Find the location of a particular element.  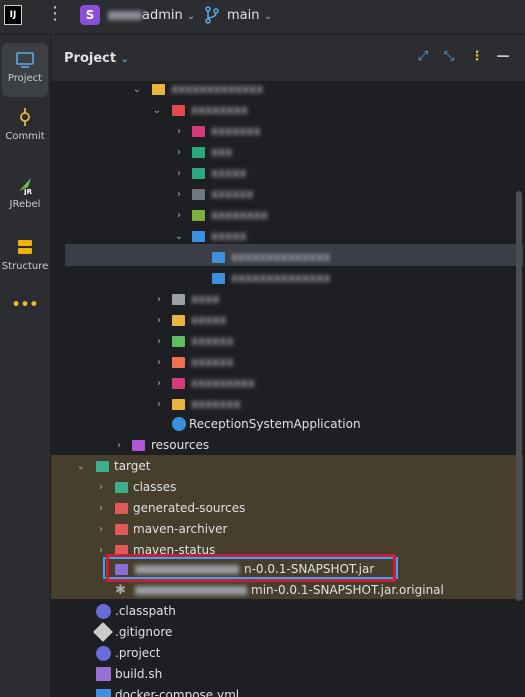

eclipse-icon is located at coordinates (103, 653).